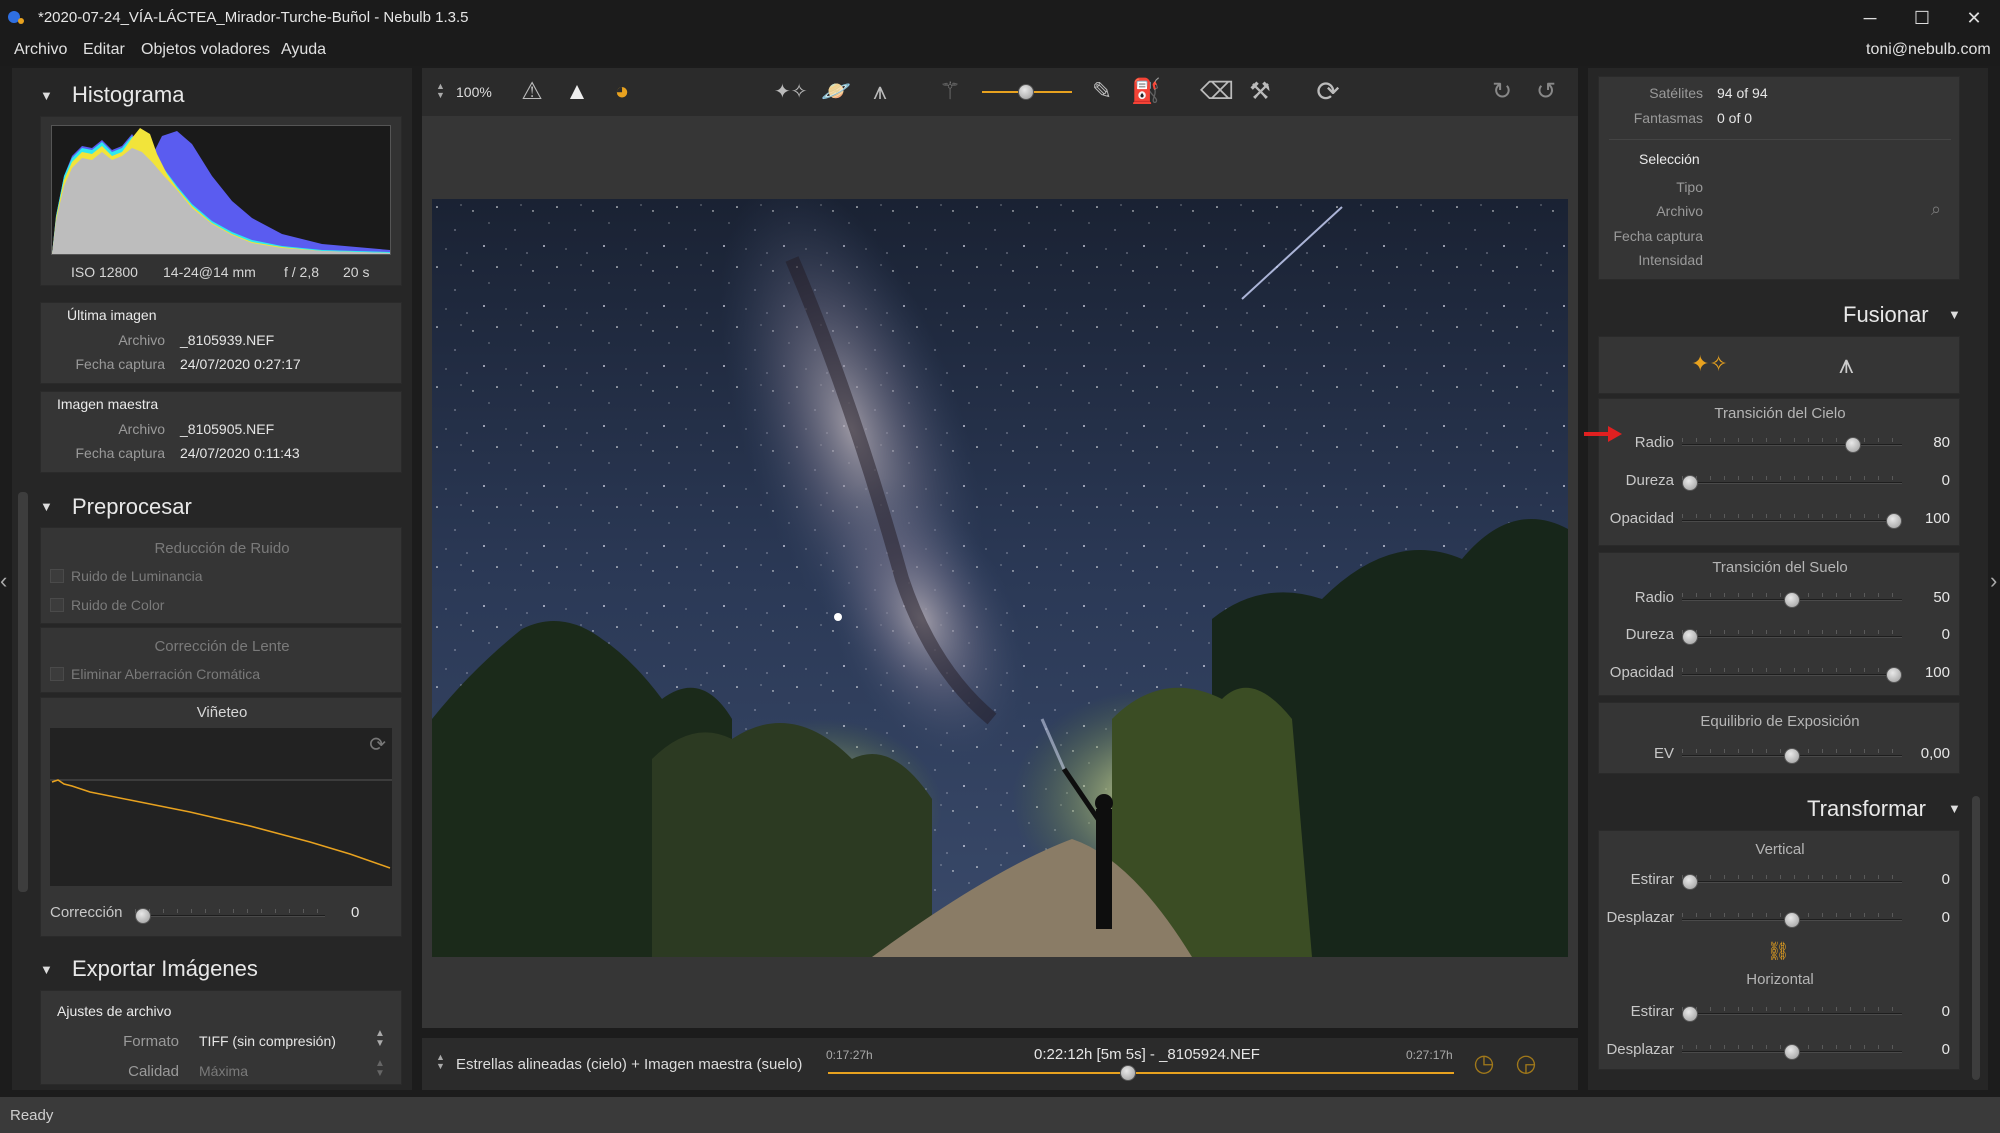 The height and width of the screenshot is (1133, 2000). Describe the element at coordinates (1945, 879) in the screenshot. I see `v-stretch-value: 0` at that location.